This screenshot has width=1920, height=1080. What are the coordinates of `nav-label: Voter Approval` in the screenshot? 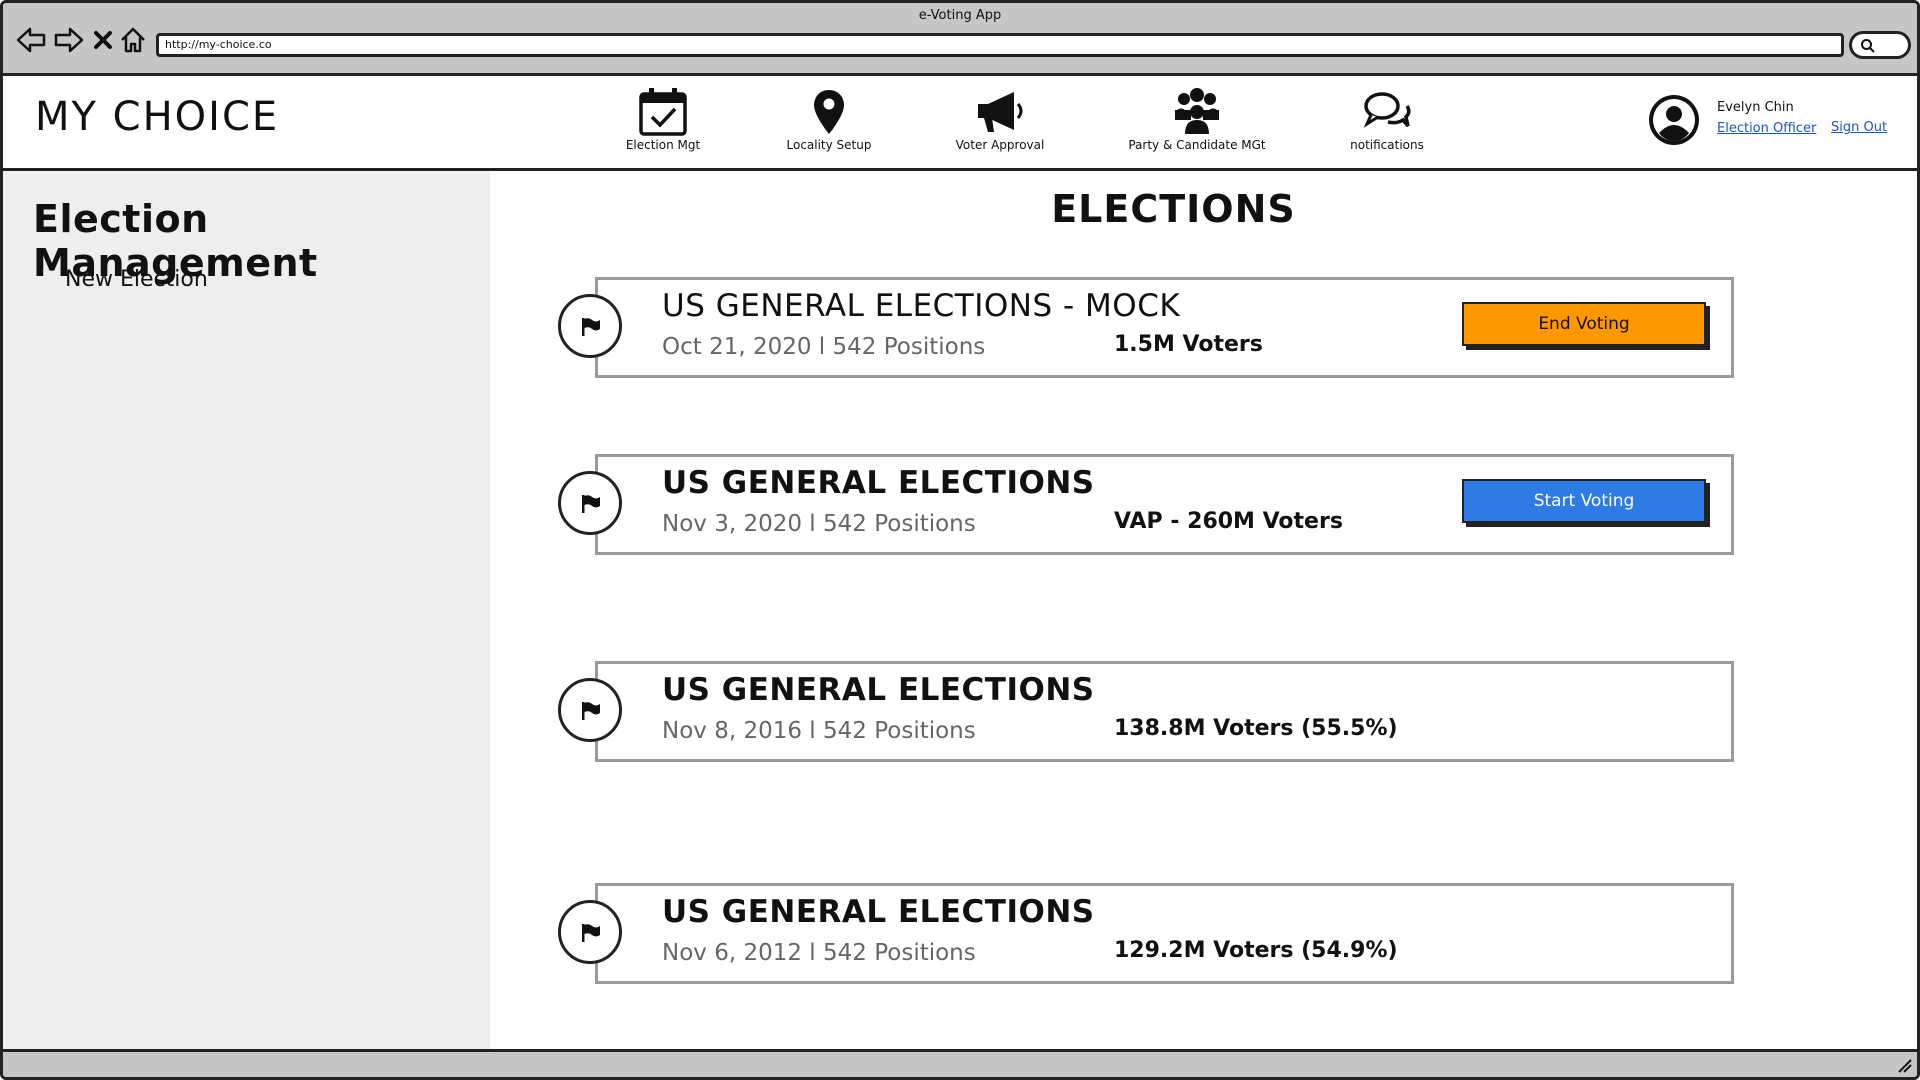 It's located at (1000, 145).